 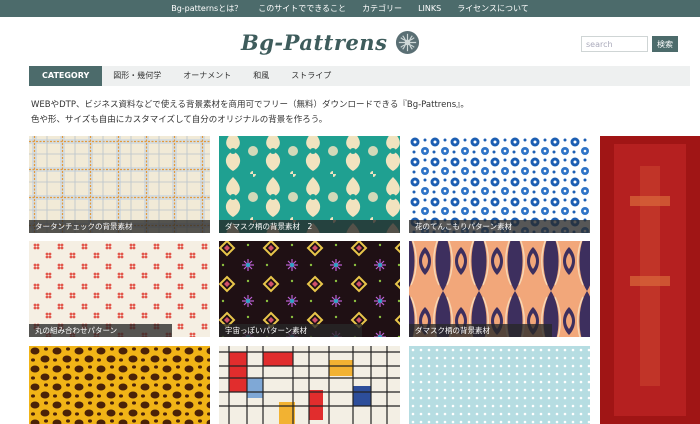 I want to click on leopard-pattern-image, so click(x=119, y=385).